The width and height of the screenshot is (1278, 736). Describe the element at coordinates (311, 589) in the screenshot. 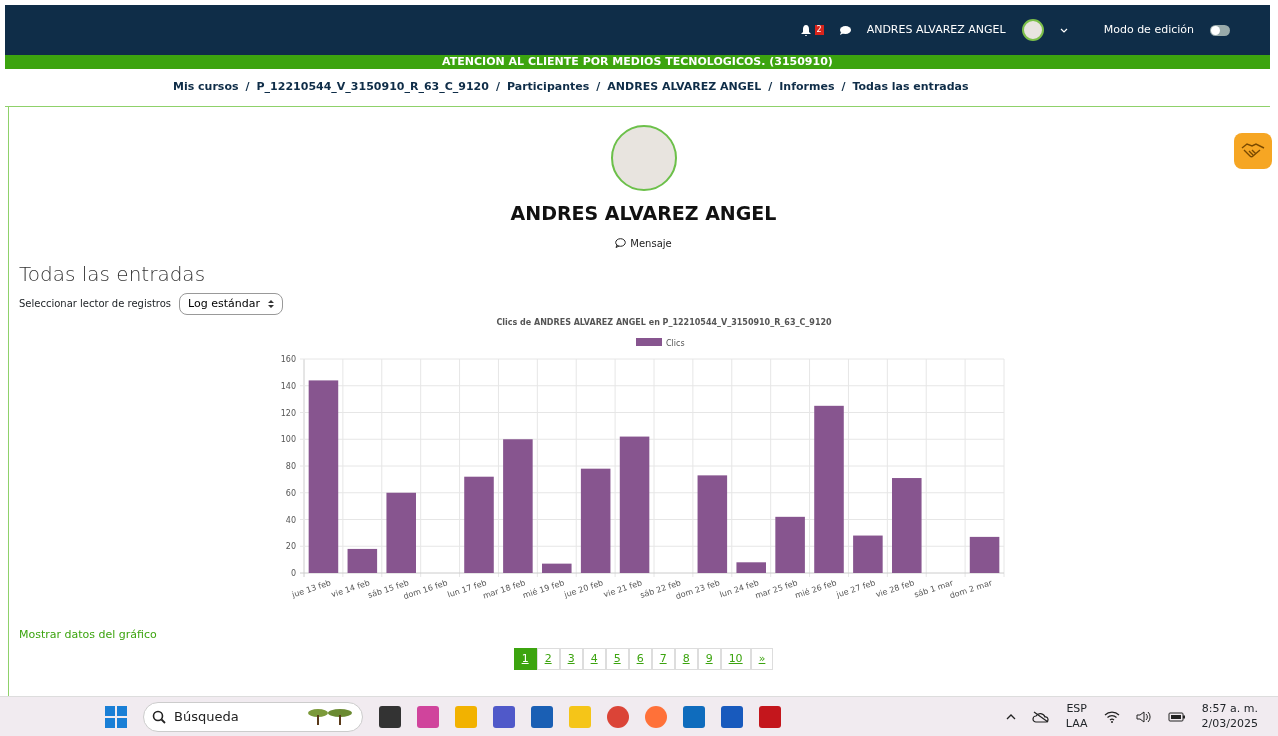

I see `x-tick-label: jue 13 feb` at that location.